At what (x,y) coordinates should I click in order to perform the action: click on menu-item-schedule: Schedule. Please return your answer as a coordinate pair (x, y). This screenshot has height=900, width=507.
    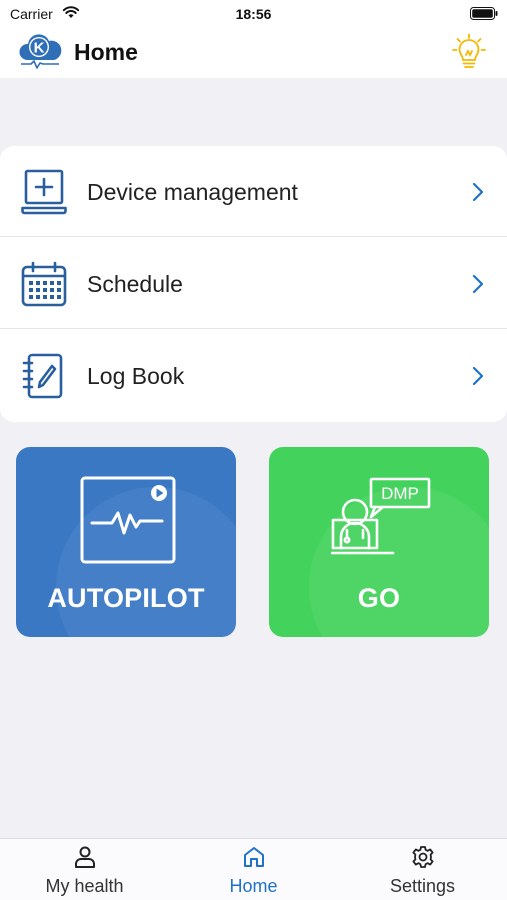
    Looking at the image, I should click on (253, 283).